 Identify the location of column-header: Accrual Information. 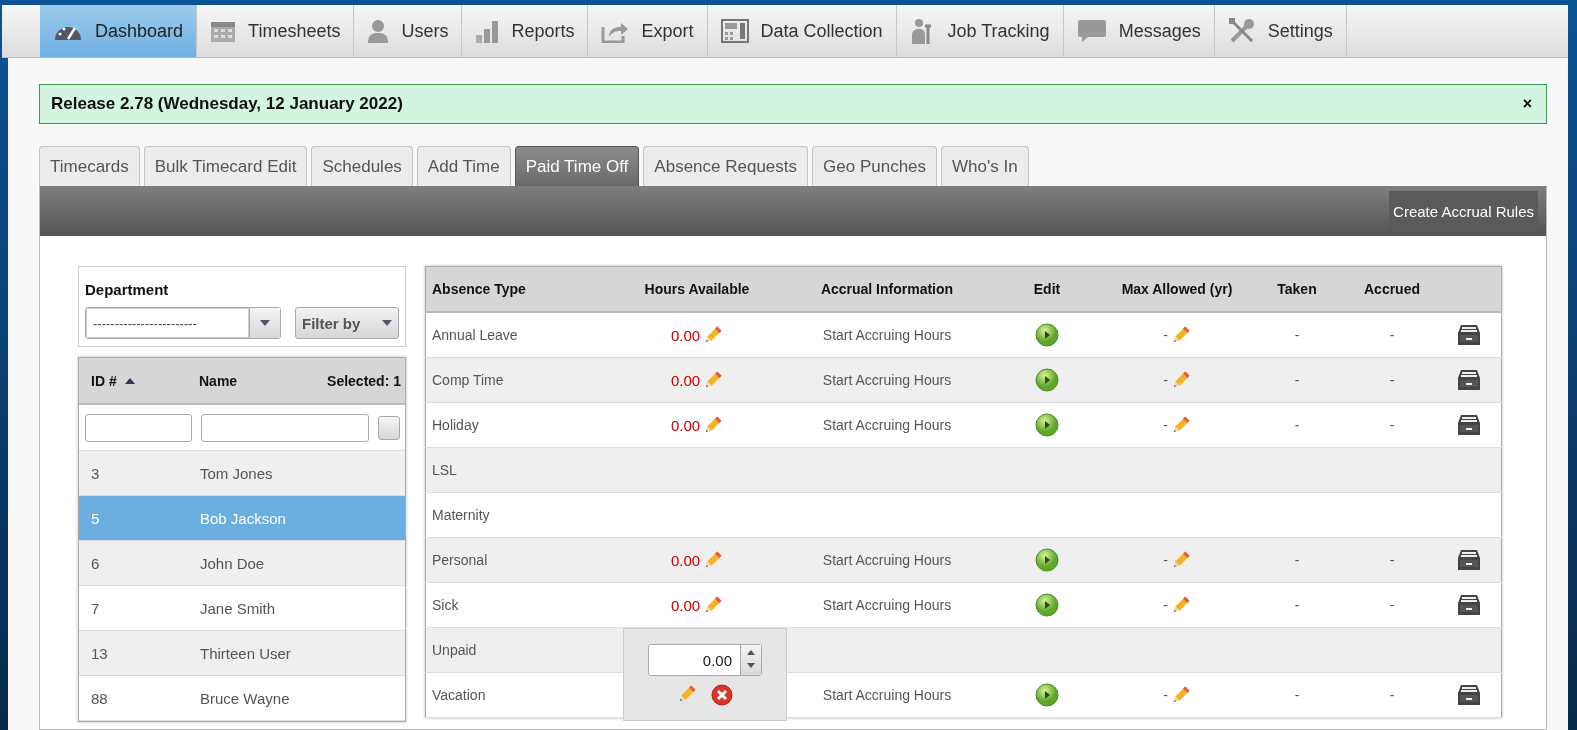
(887, 289).